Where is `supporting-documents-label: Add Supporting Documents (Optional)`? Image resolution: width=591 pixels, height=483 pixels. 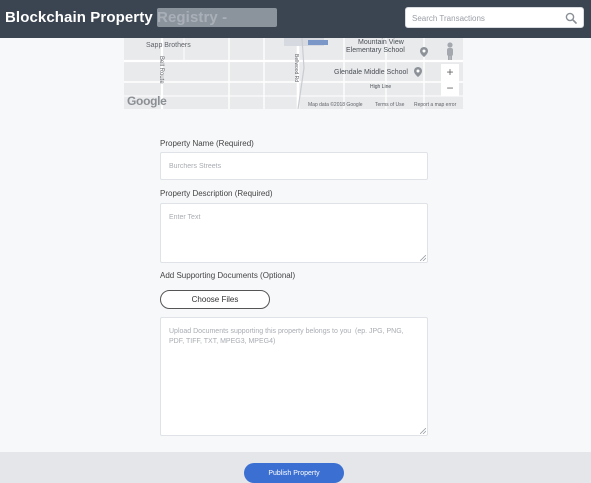 supporting-documents-label: Add Supporting Documents (Optional) is located at coordinates (228, 275).